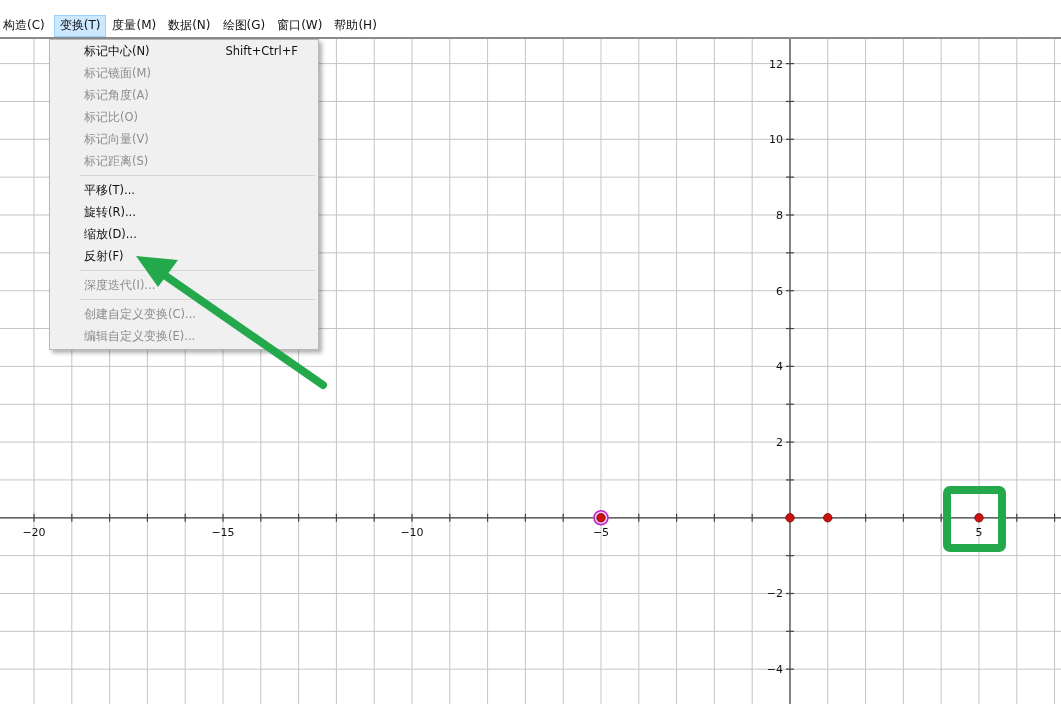 The height and width of the screenshot is (704, 1061). Describe the element at coordinates (779, 291) in the screenshot. I see `axis-label: 6` at that location.